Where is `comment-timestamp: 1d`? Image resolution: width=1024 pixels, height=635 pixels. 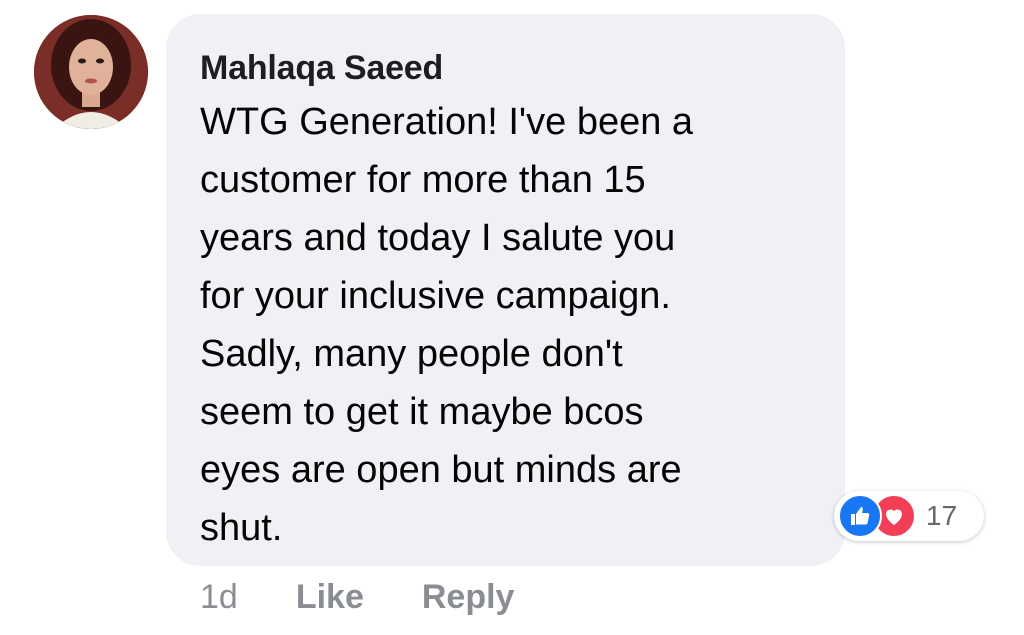
comment-timestamp: 1d is located at coordinates (219, 597).